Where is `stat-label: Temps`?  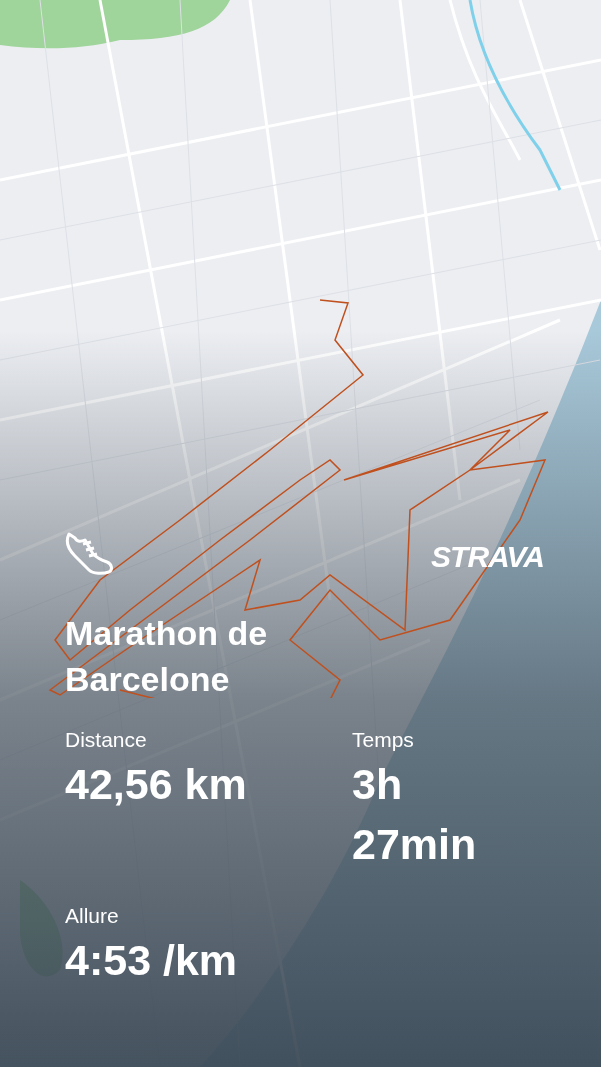 stat-label: Temps is located at coordinates (383, 740).